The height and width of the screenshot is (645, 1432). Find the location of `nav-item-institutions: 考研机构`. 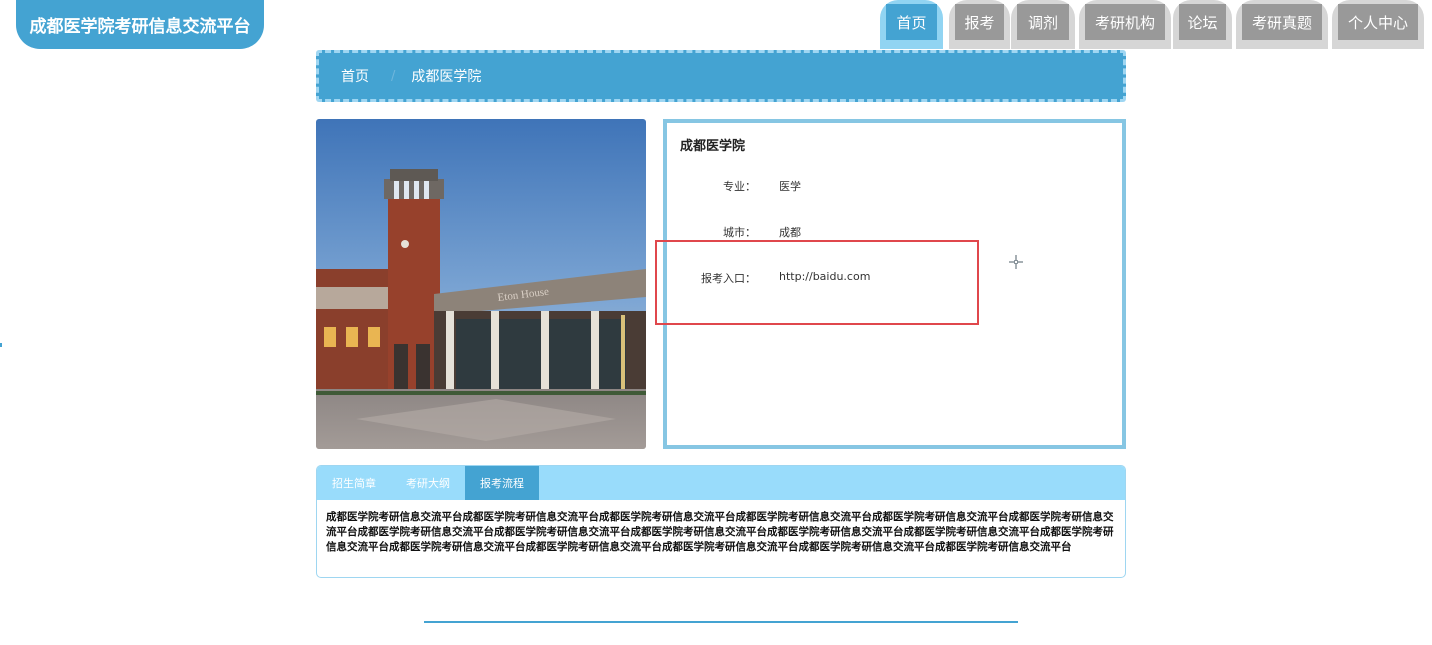

nav-item-institutions: 考研机构 is located at coordinates (1125, 24).